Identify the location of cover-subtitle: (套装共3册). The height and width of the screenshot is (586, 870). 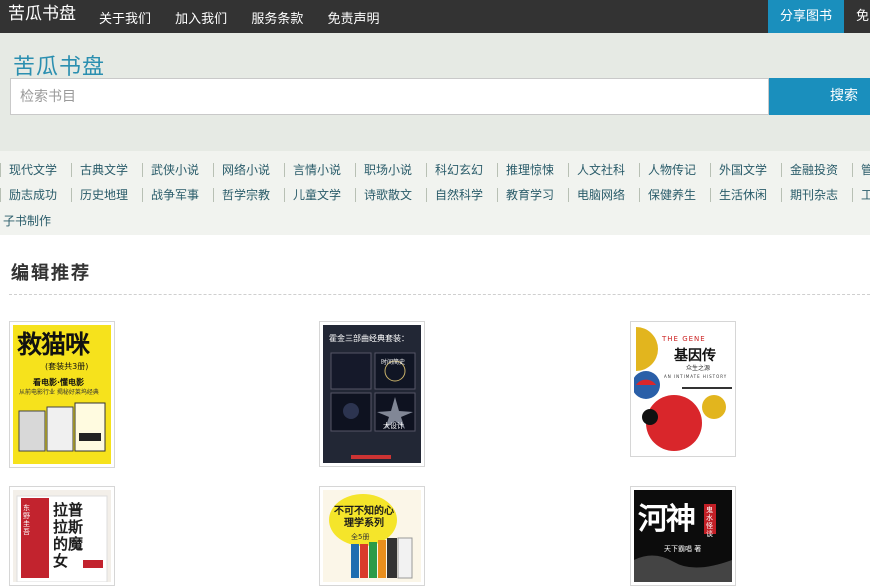
(67, 366).